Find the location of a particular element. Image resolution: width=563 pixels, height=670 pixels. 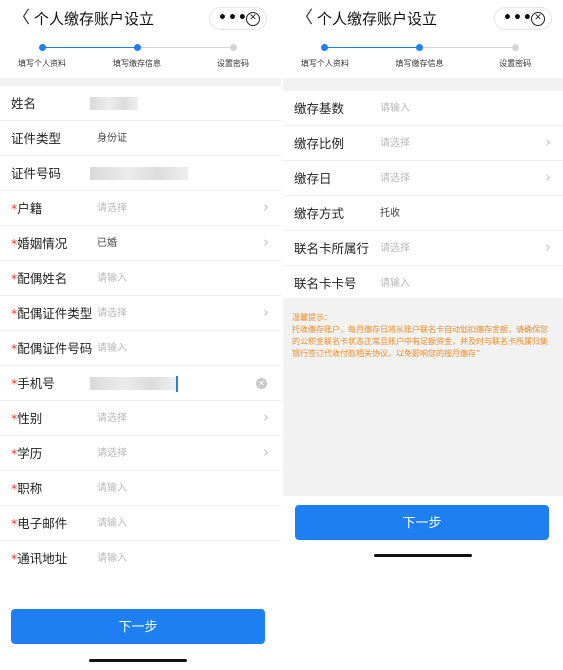

form-row-6: *配偶证件类型 请选择 › is located at coordinates (140, 313).